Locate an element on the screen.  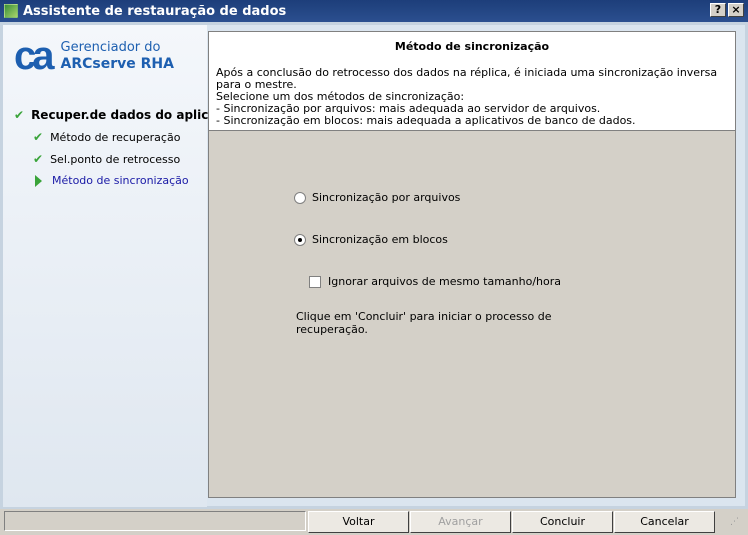
next-button: Avançar is located at coordinates (460, 522).